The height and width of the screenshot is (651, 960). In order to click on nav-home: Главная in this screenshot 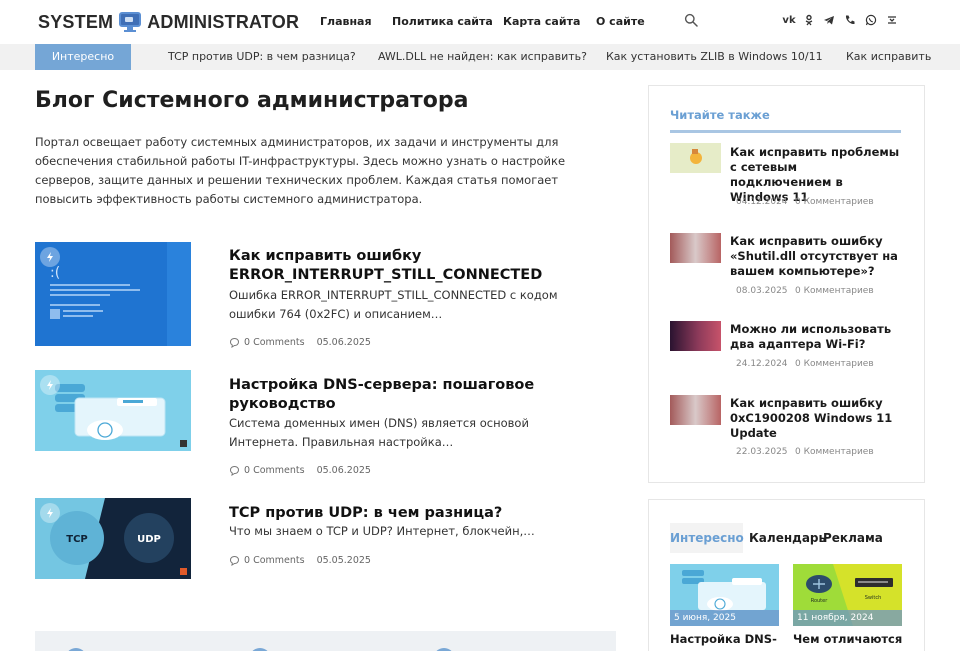, I will do `click(346, 21)`.